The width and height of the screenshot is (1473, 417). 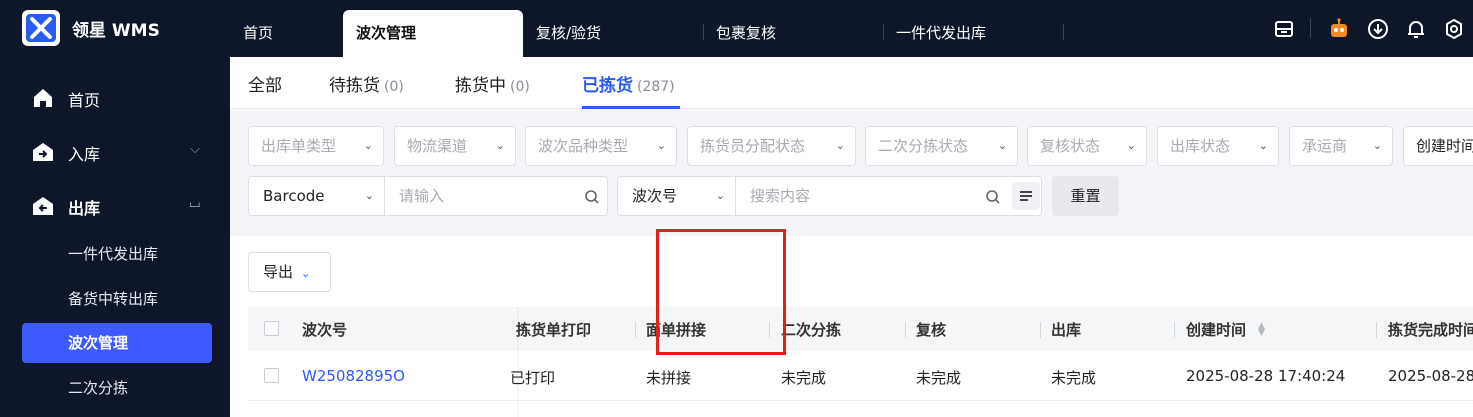 I want to click on home-icon, so click(x=43, y=98).